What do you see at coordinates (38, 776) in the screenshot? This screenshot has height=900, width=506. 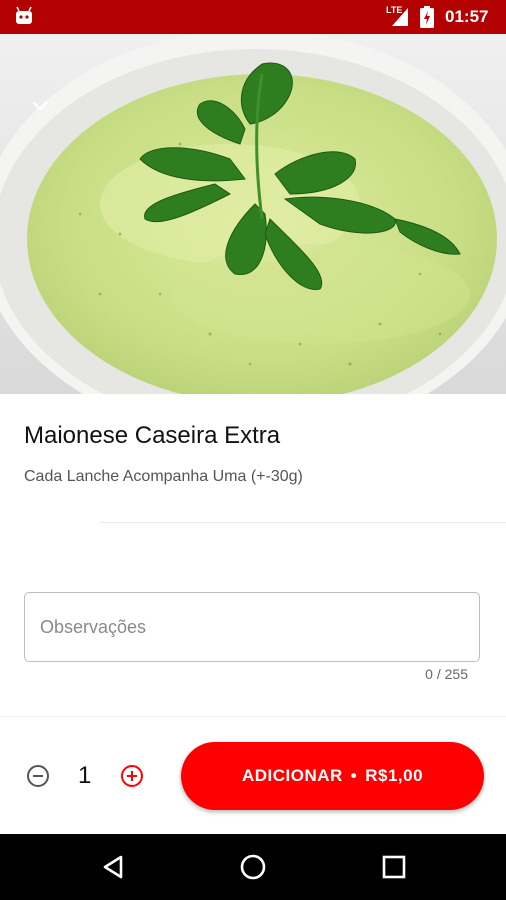 I see `decrease-quantity-button` at bounding box center [38, 776].